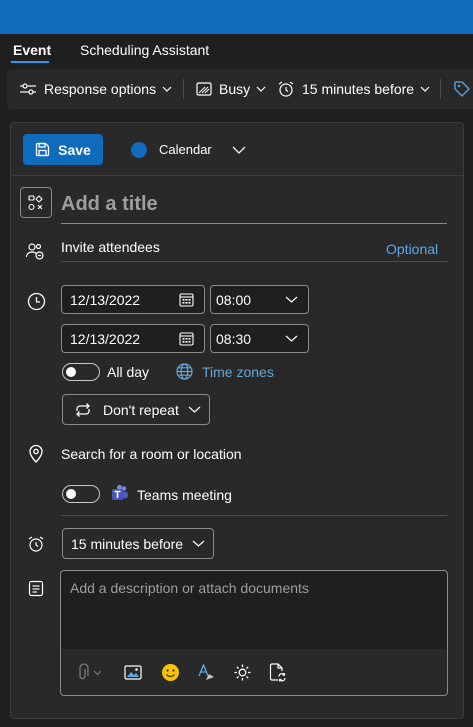 This screenshot has height=727, width=473. I want to click on start-date-field: 12/13/2022, so click(133, 299).